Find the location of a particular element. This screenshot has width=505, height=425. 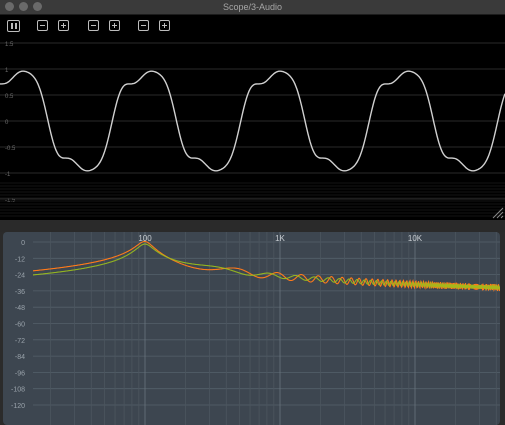

pause-button is located at coordinates (13, 26).